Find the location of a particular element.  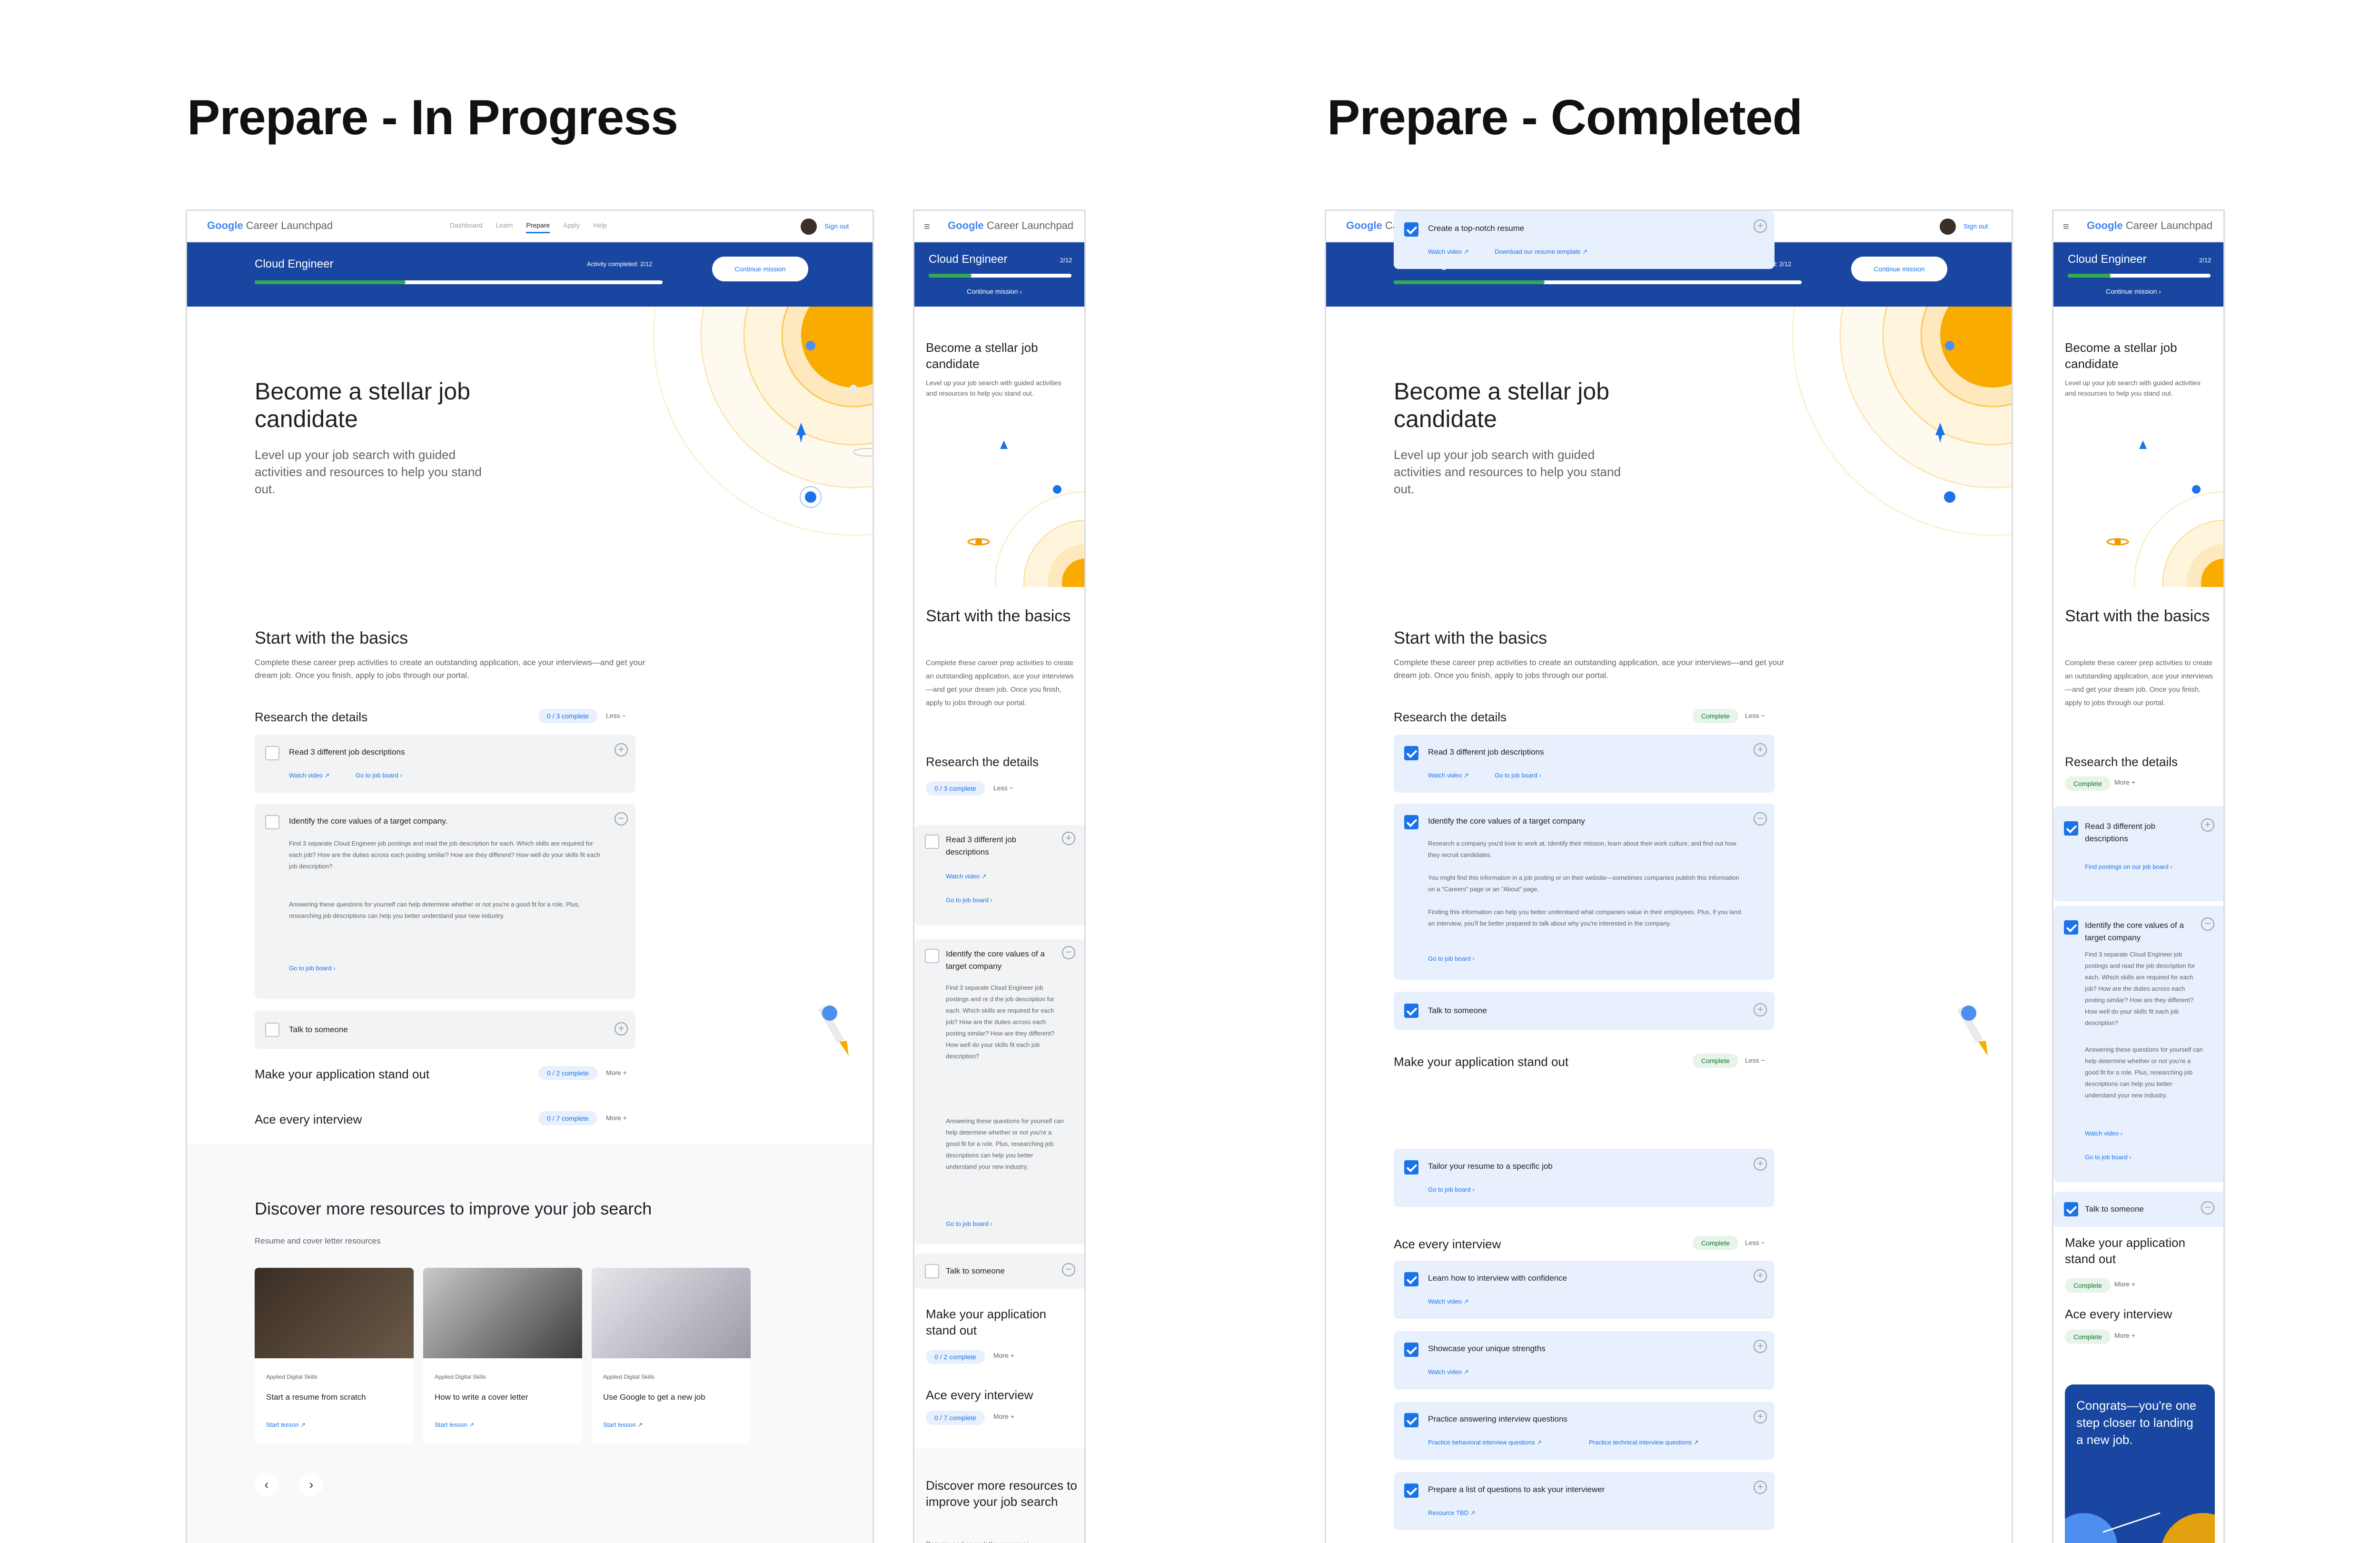

resume-template-link: Download our resume template ↗ is located at coordinates (1541, 252).